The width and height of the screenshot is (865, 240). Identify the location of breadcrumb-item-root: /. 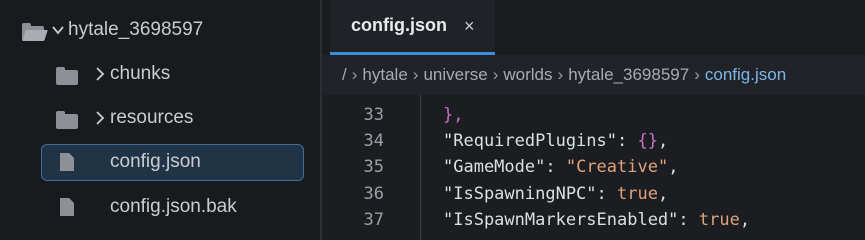
(344, 75).